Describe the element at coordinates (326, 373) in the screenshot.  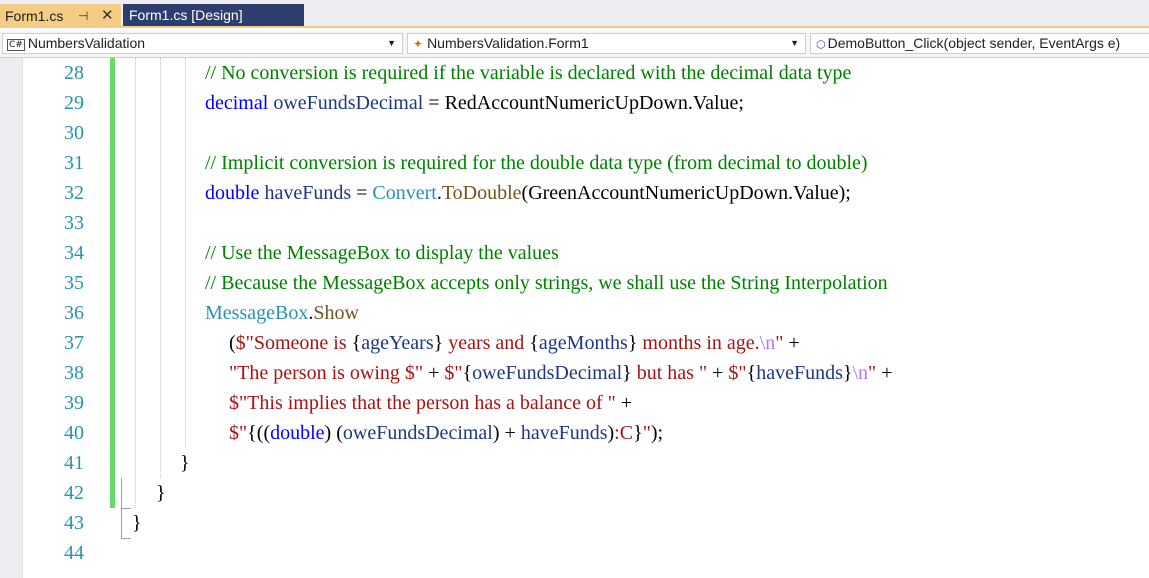
I see `string-literal: "The person is owing $"` at that location.